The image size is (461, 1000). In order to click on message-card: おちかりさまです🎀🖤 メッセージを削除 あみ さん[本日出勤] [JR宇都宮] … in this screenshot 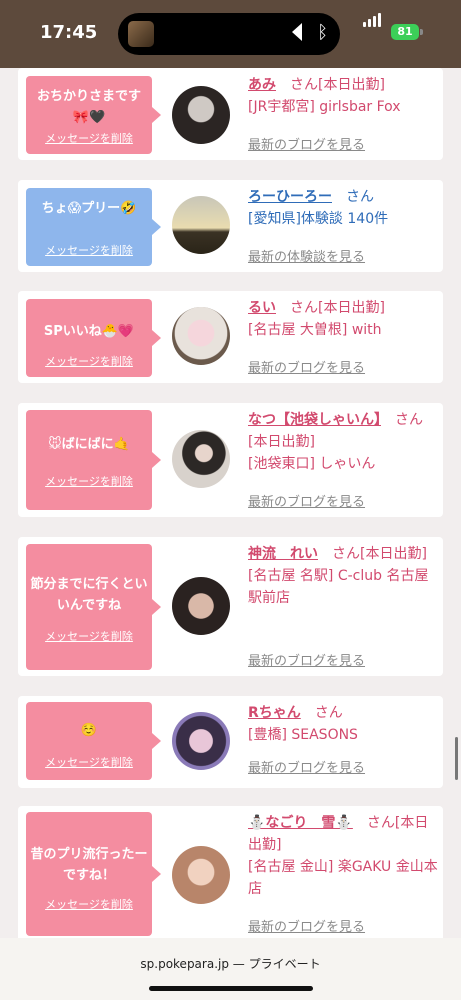, I will do `click(230, 114)`.